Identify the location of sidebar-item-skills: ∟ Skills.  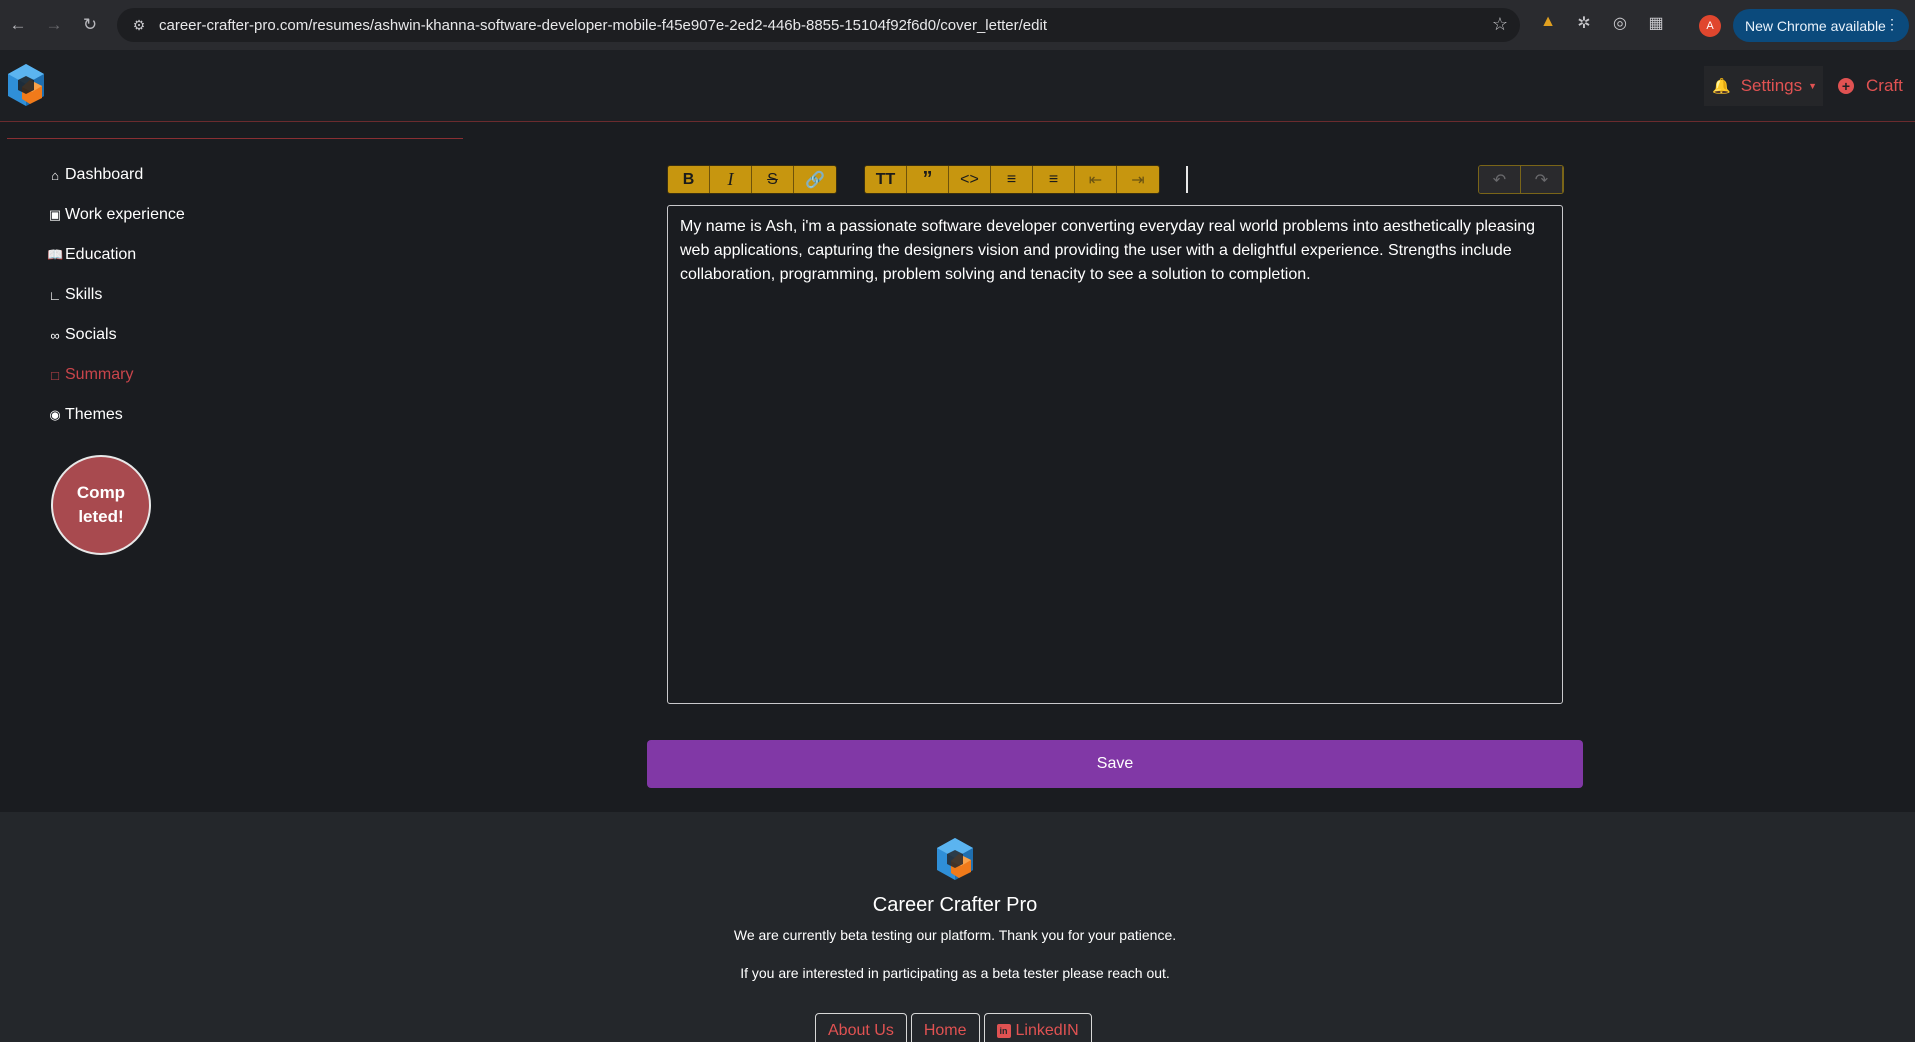
(75, 295).